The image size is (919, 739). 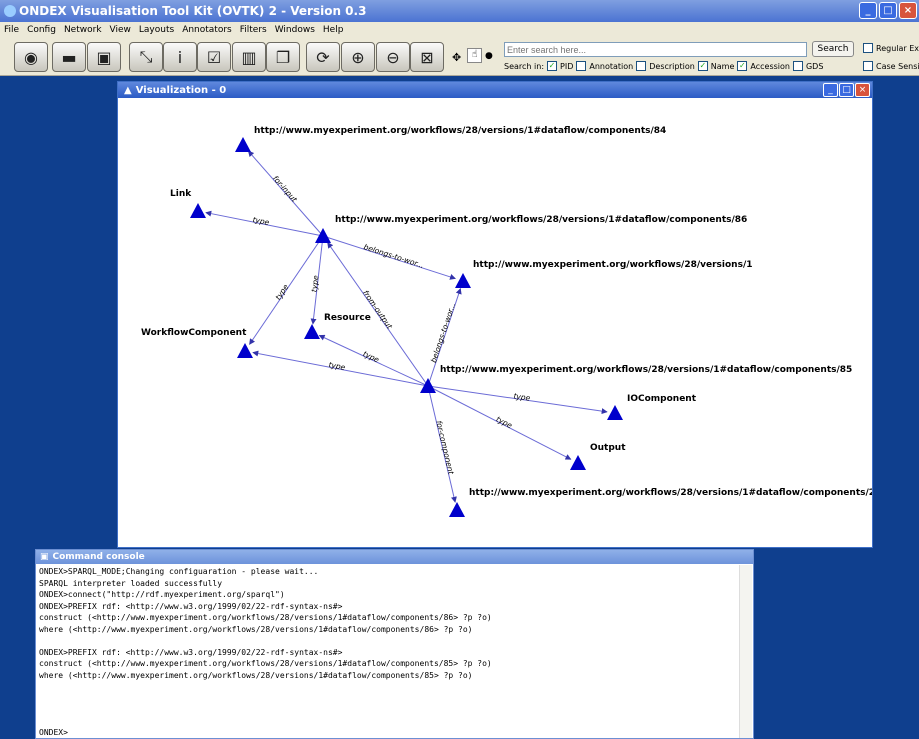 I want to click on zoom-in-icon: ⊕, so click(x=358, y=57).